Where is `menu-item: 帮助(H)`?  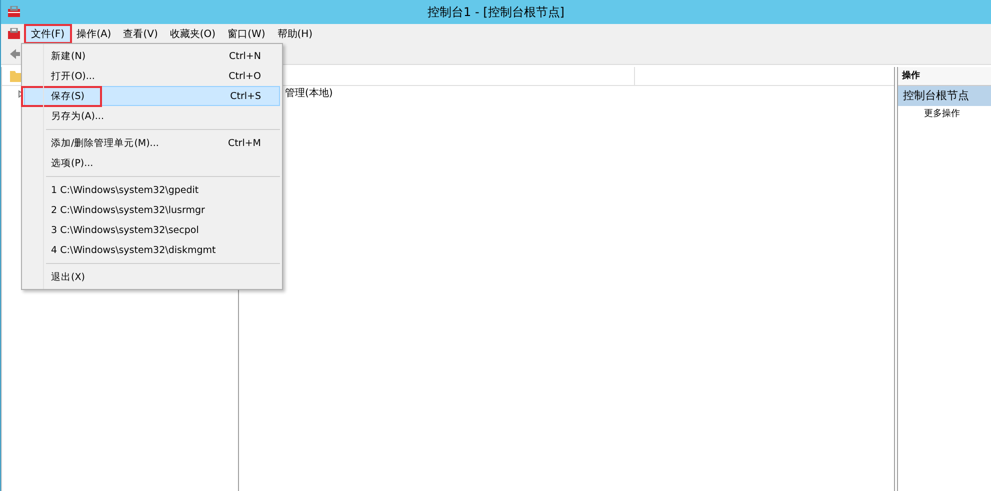
menu-item: 帮助(H) is located at coordinates (295, 34).